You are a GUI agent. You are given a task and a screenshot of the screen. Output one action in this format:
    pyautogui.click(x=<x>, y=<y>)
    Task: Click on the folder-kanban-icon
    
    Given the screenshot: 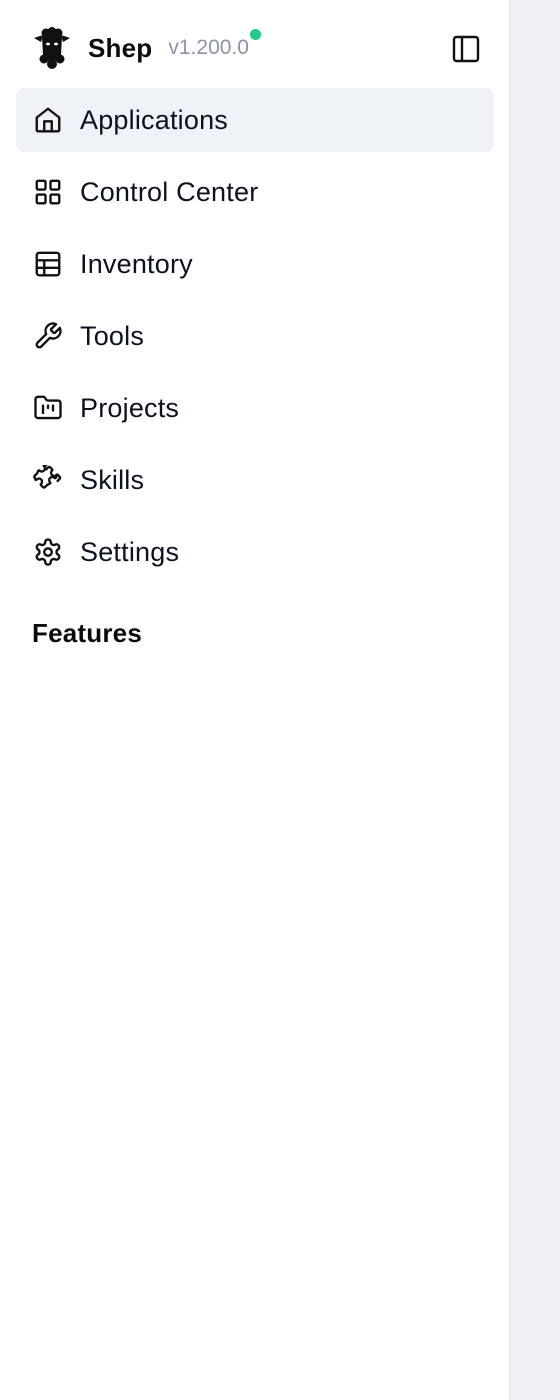 What is the action you would take?
    pyautogui.click(x=48, y=408)
    